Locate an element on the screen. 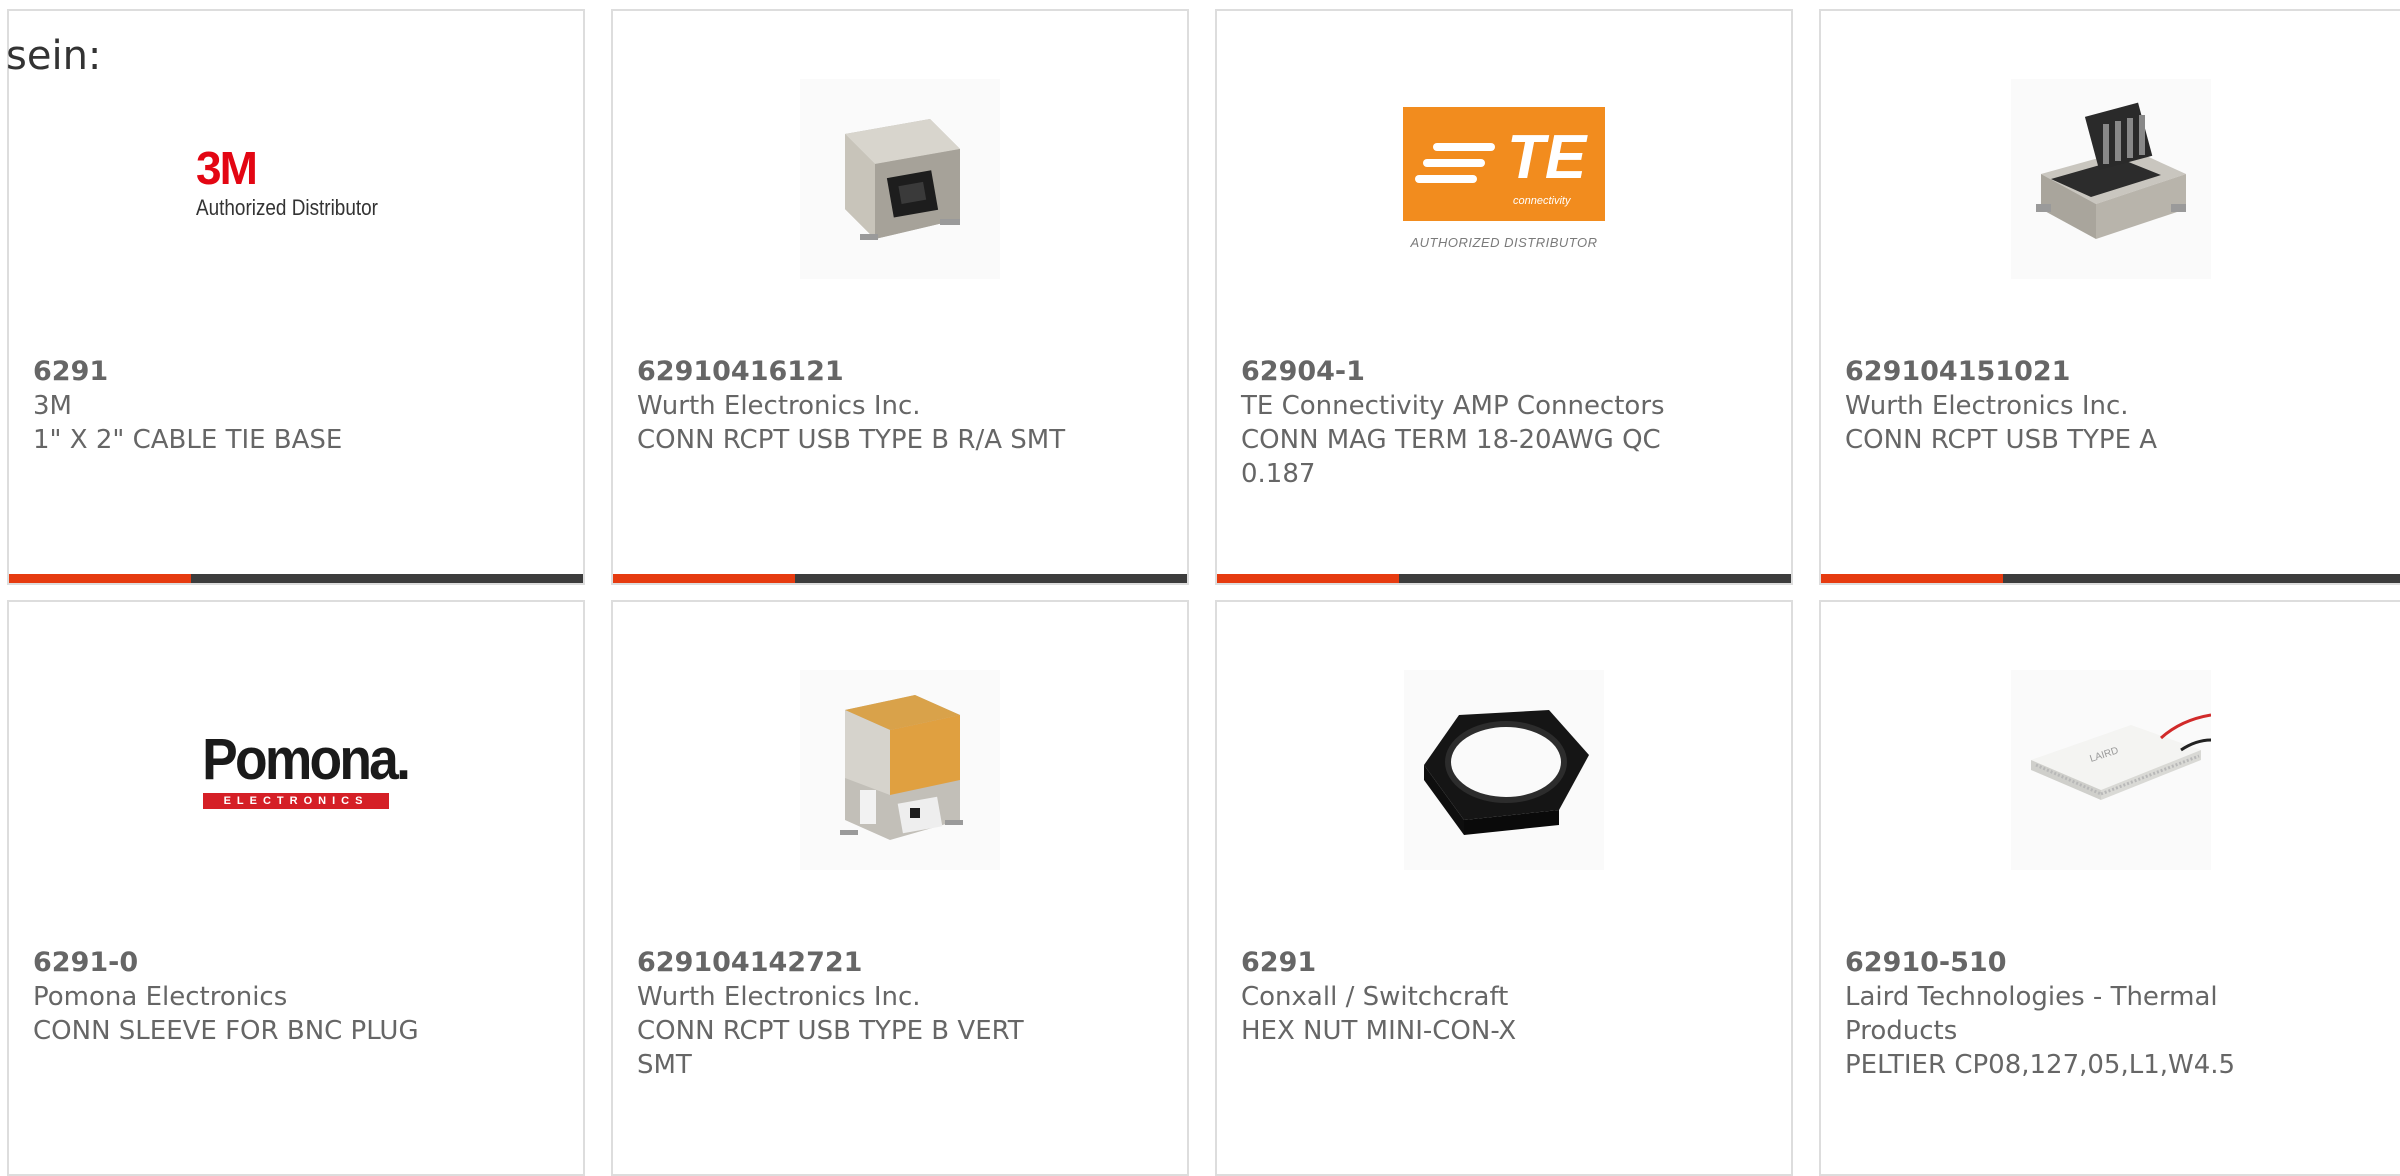 The height and width of the screenshot is (1176, 2400). 3m-logo-mark: 3M is located at coordinates (227, 167).